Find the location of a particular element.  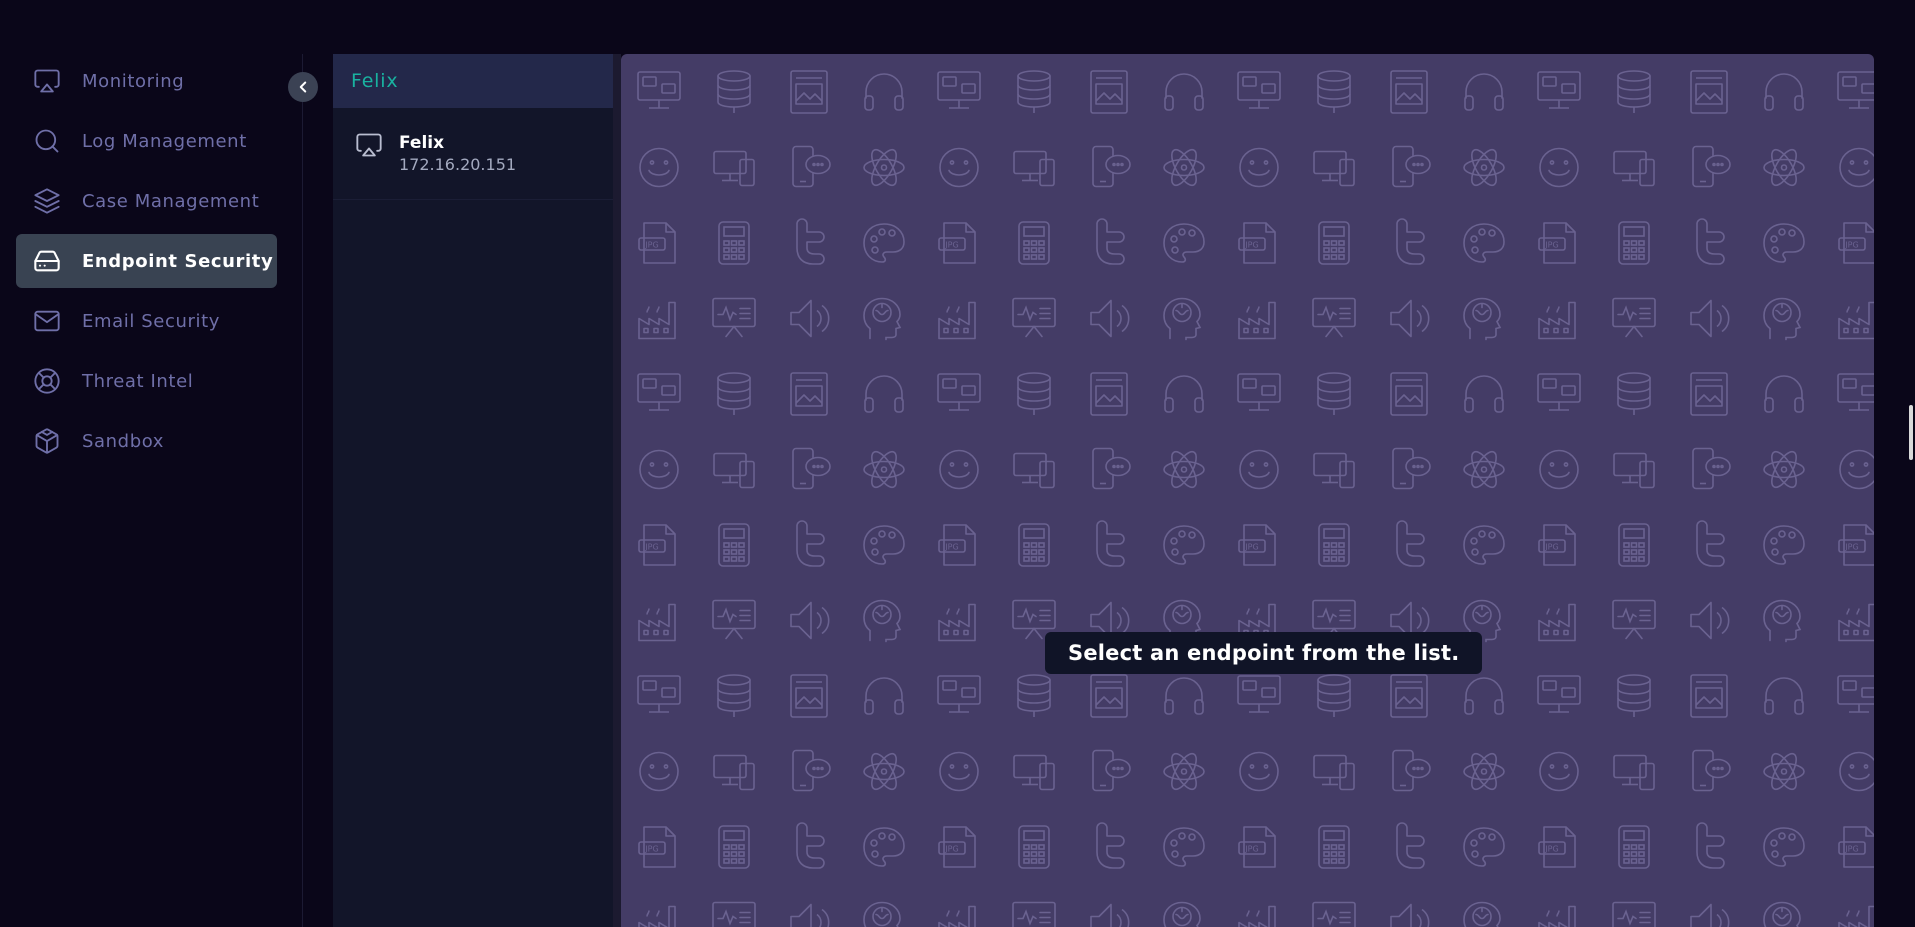

endpoint-ip: 172.16.20.151 is located at coordinates (458, 164).